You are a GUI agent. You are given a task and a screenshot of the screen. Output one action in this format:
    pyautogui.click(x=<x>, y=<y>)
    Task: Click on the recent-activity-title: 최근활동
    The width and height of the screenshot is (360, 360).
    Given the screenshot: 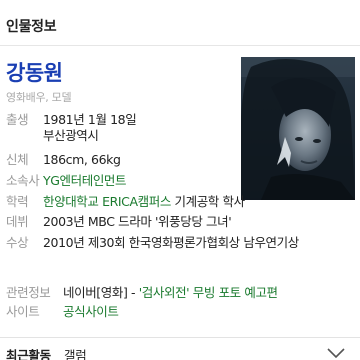 What is the action you would take?
    pyautogui.click(x=28, y=354)
    